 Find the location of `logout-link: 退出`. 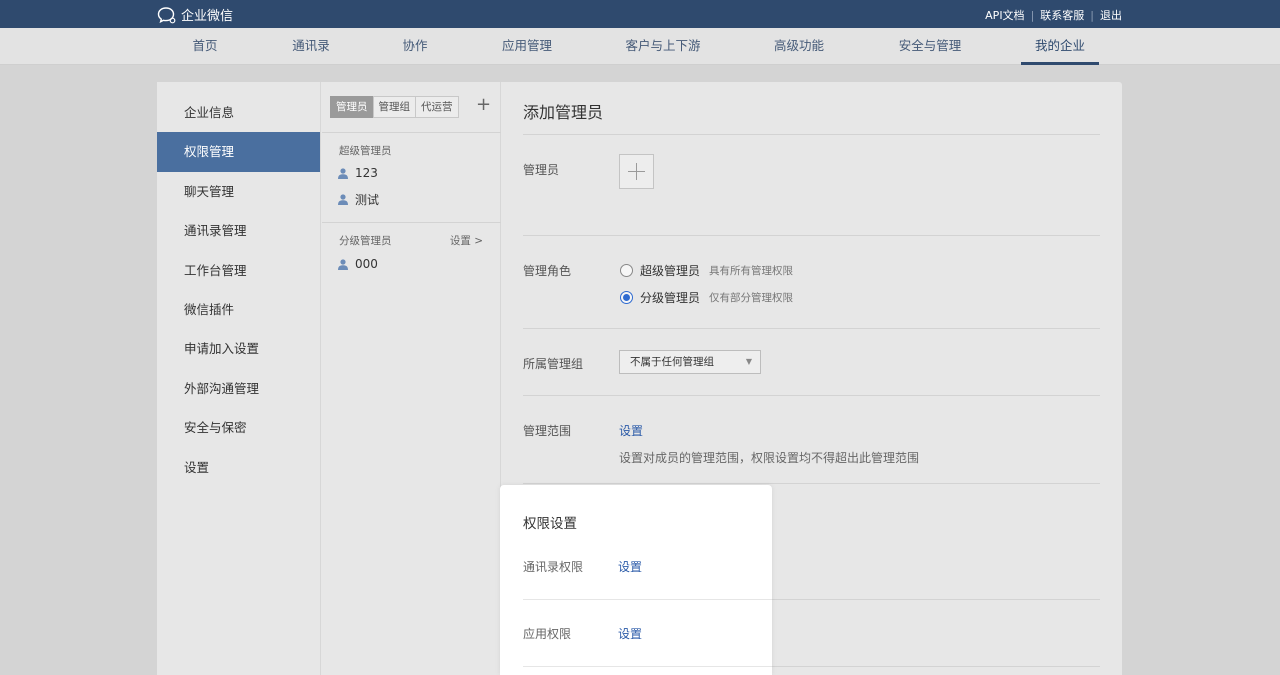

logout-link: 退出 is located at coordinates (1111, 15).